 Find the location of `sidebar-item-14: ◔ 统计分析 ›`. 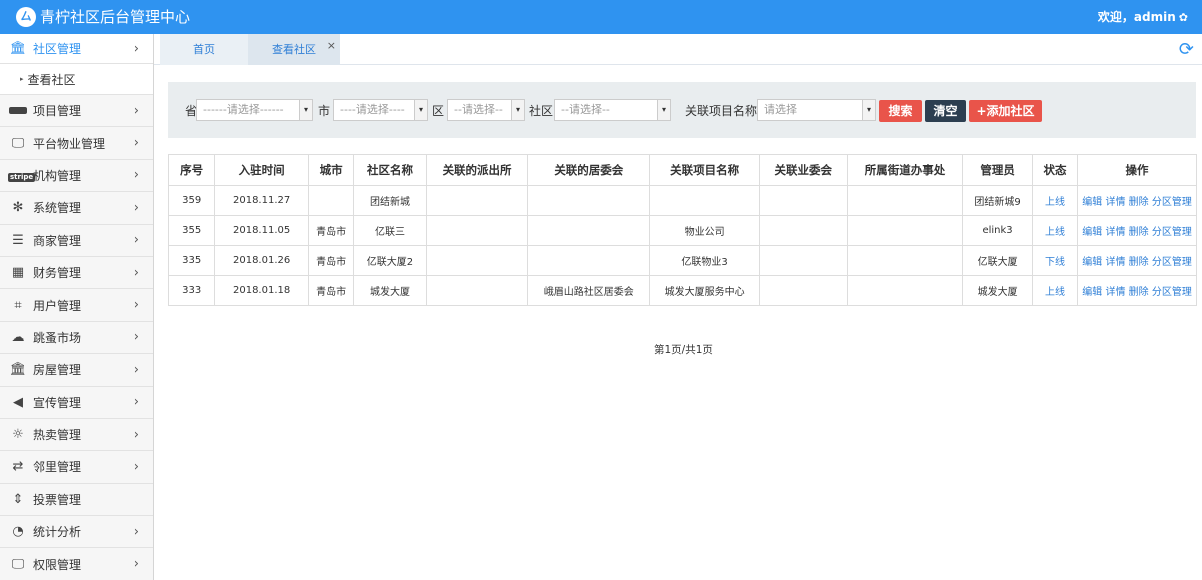

sidebar-item-14: ◔ 统计分析 › is located at coordinates (76, 532).